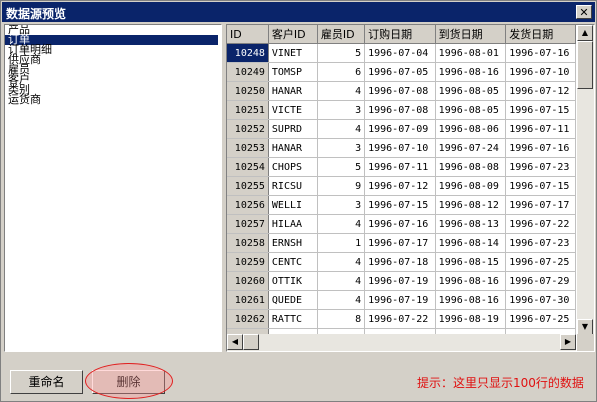  I want to click on table-cell: 1996-08-06, so click(471, 129).